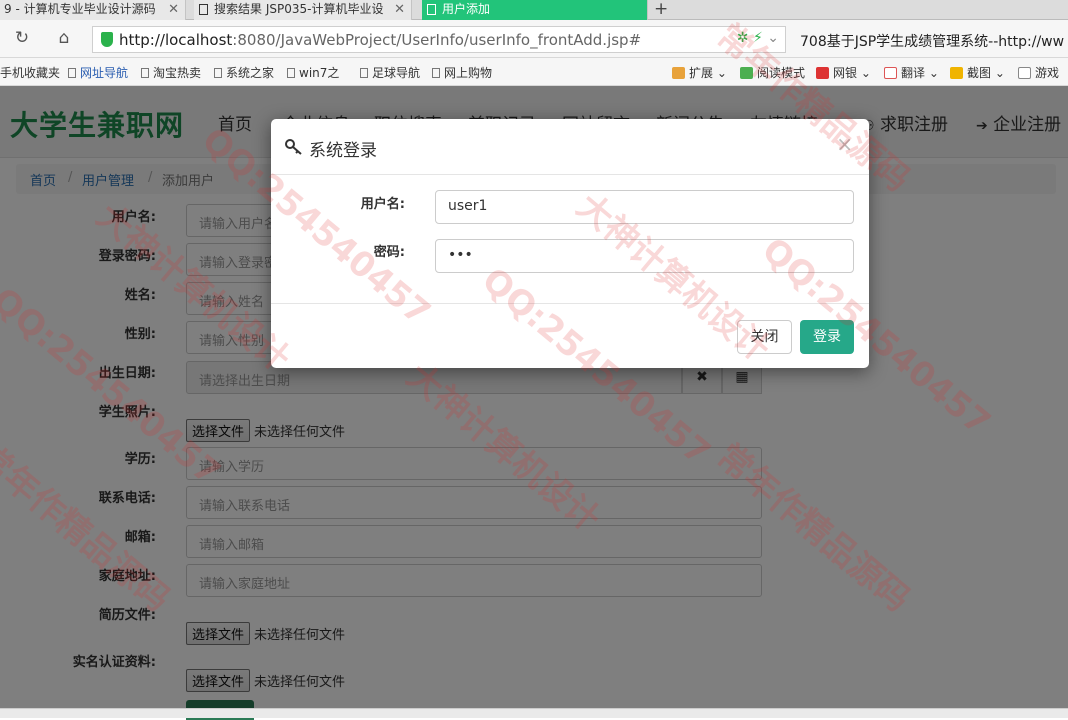 This screenshot has width=1068, height=720. I want to click on browser-status-bar, so click(534, 713).